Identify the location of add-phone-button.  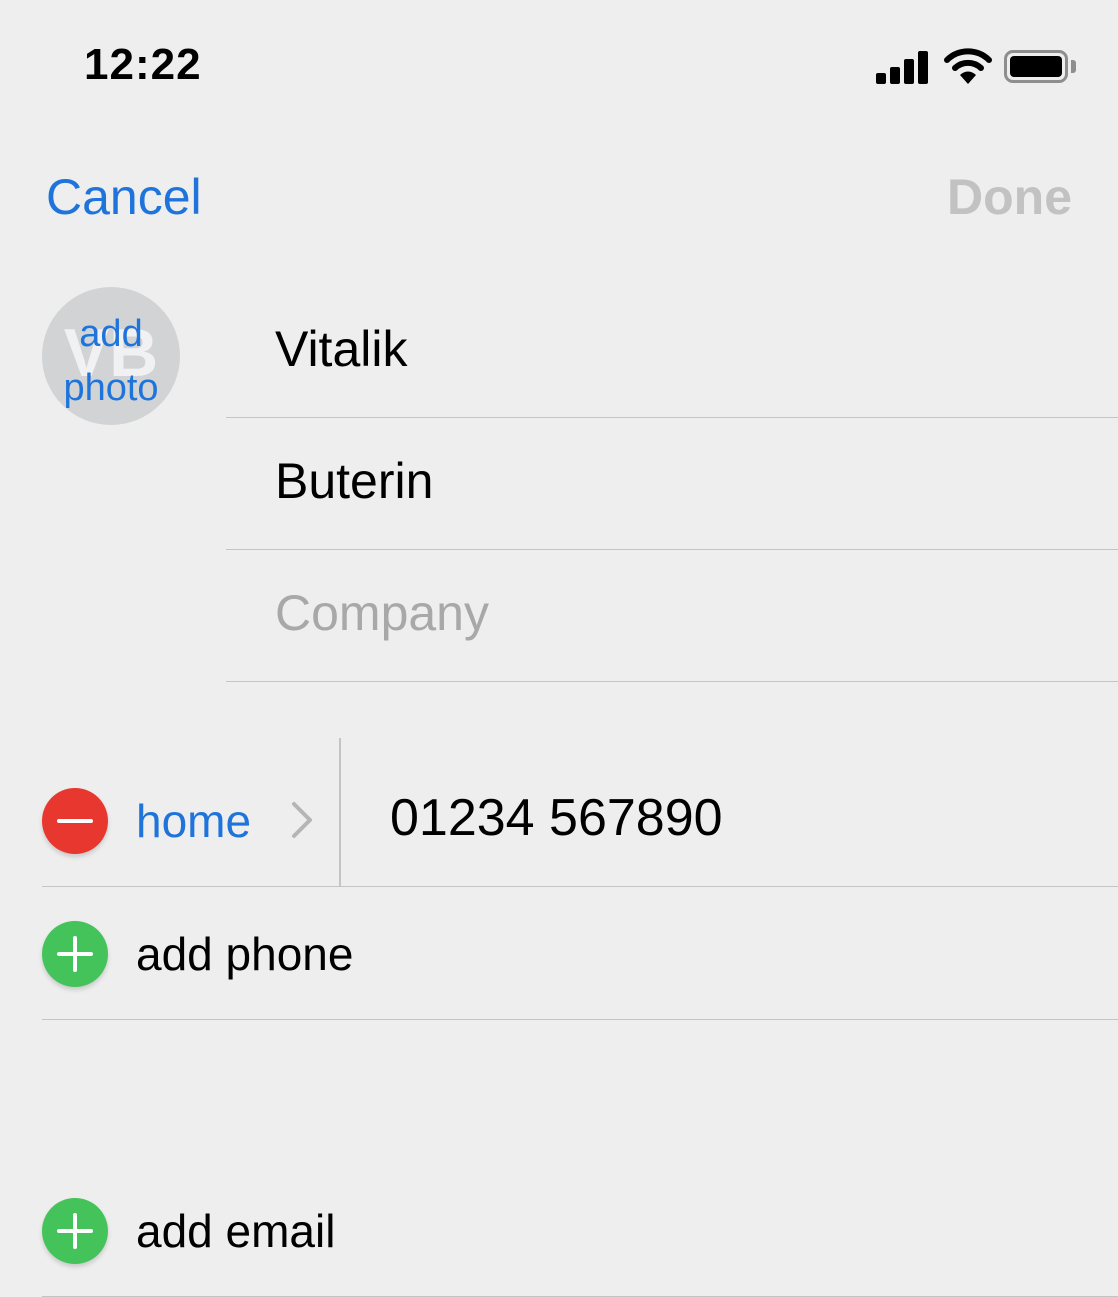
(75, 954).